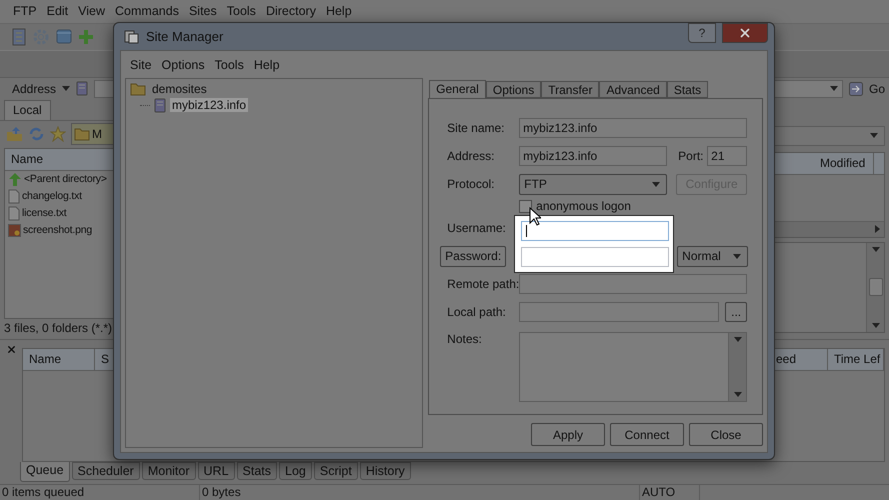 The image size is (889, 500). What do you see at coordinates (25, 11) in the screenshot?
I see `menu-item: FTP` at bounding box center [25, 11].